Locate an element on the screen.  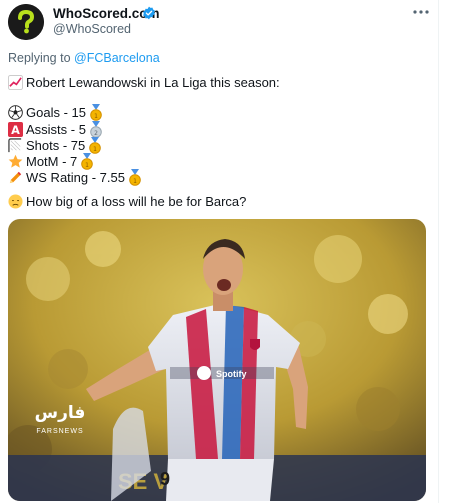
stat-motm-text: MotM - 7 is located at coordinates (52, 161).